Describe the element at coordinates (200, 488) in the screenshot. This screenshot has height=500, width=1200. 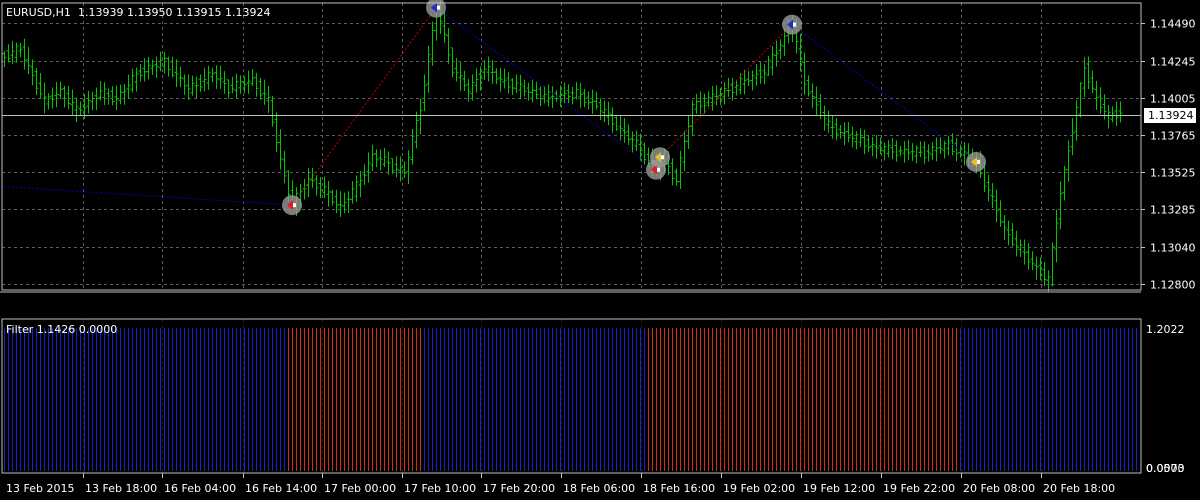
I see `time-tick-label: 16 Feb 04:00` at that location.